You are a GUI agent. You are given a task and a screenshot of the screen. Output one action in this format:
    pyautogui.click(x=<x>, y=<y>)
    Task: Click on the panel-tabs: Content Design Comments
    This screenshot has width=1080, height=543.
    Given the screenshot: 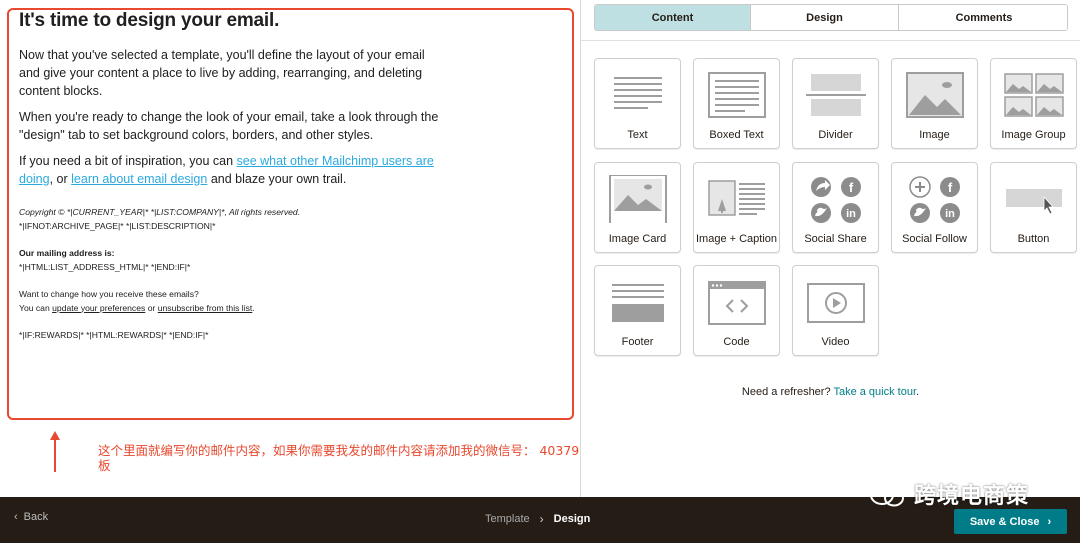 What is the action you would take?
    pyautogui.click(x=831, y=17)
    